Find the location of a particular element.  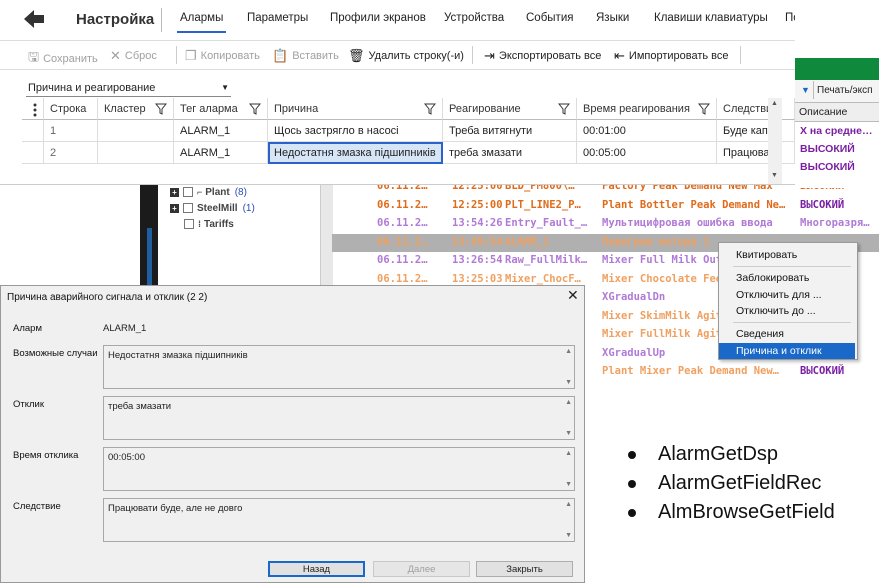

reset-button: ✕ Сброс is located at coordinates (133, 56).